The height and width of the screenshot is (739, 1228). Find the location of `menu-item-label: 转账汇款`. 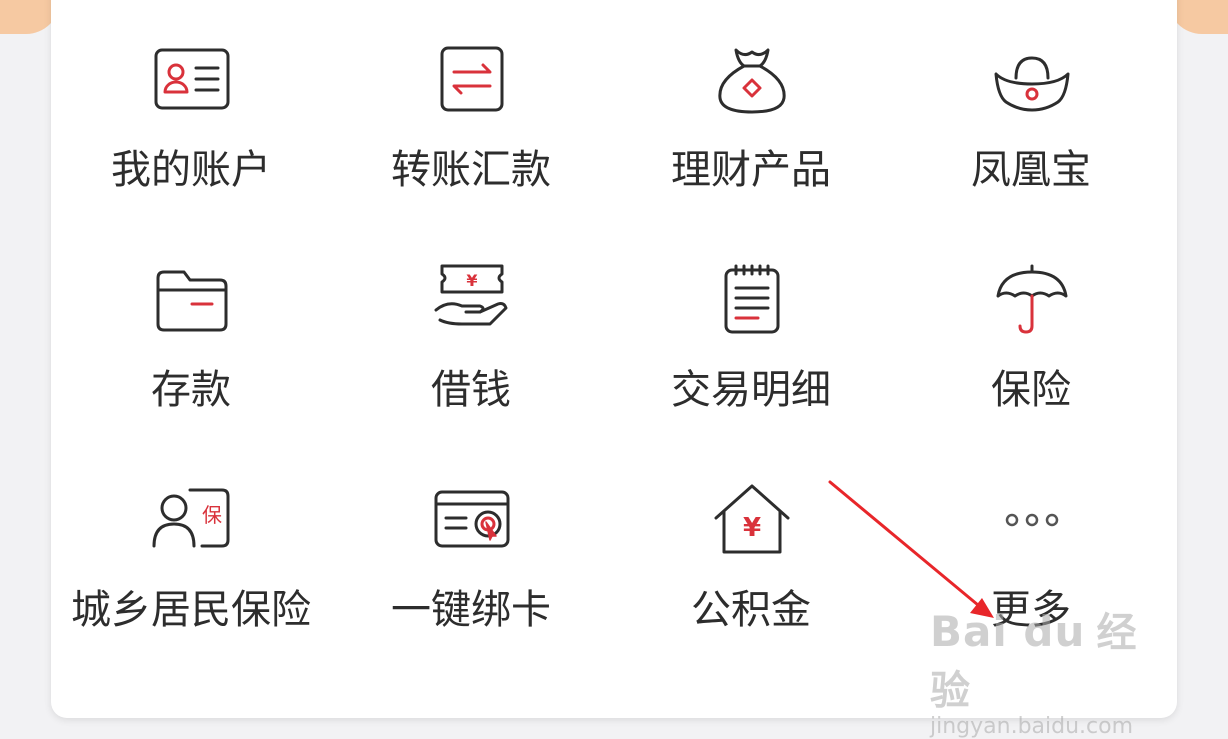

menu-item-label: 转账汇款 is located at coordinates (471, 170).